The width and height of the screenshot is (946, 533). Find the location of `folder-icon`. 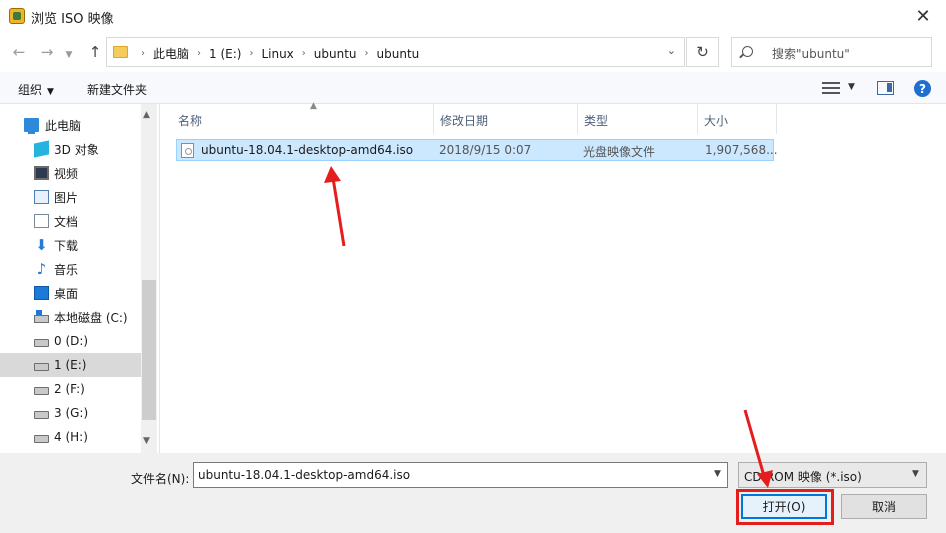

folder-icon is located at coordinates (120, 52).